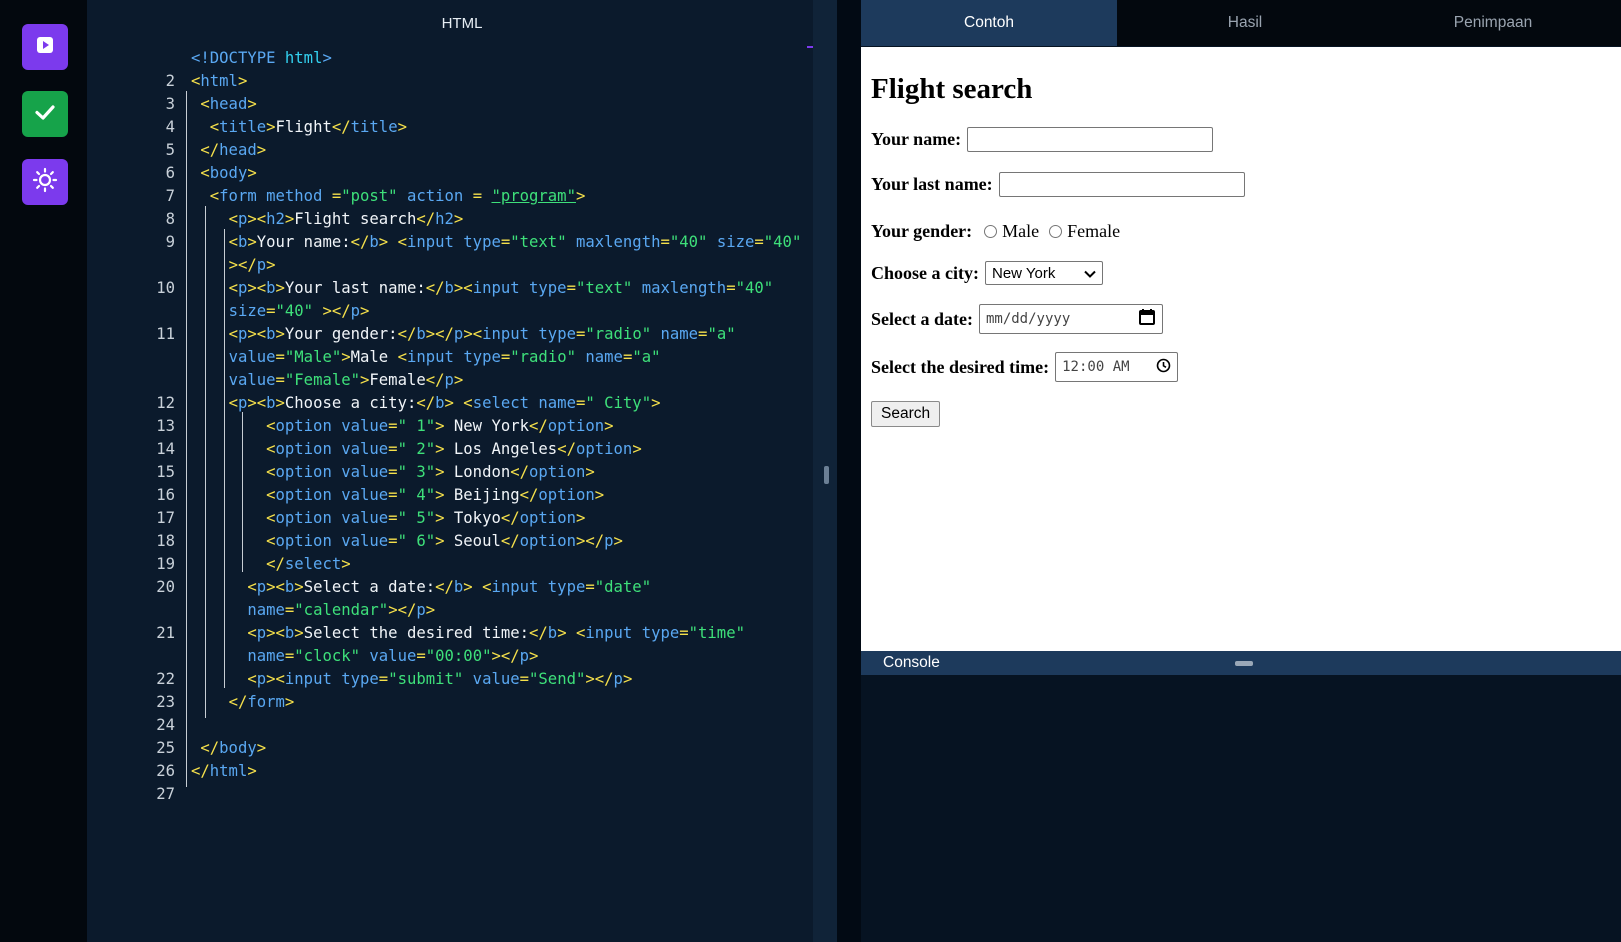  What do you see at coordinates (932, 184) in the screenshot?
I see `last-name-label: Your last name:` at bounding box center [932, 184].